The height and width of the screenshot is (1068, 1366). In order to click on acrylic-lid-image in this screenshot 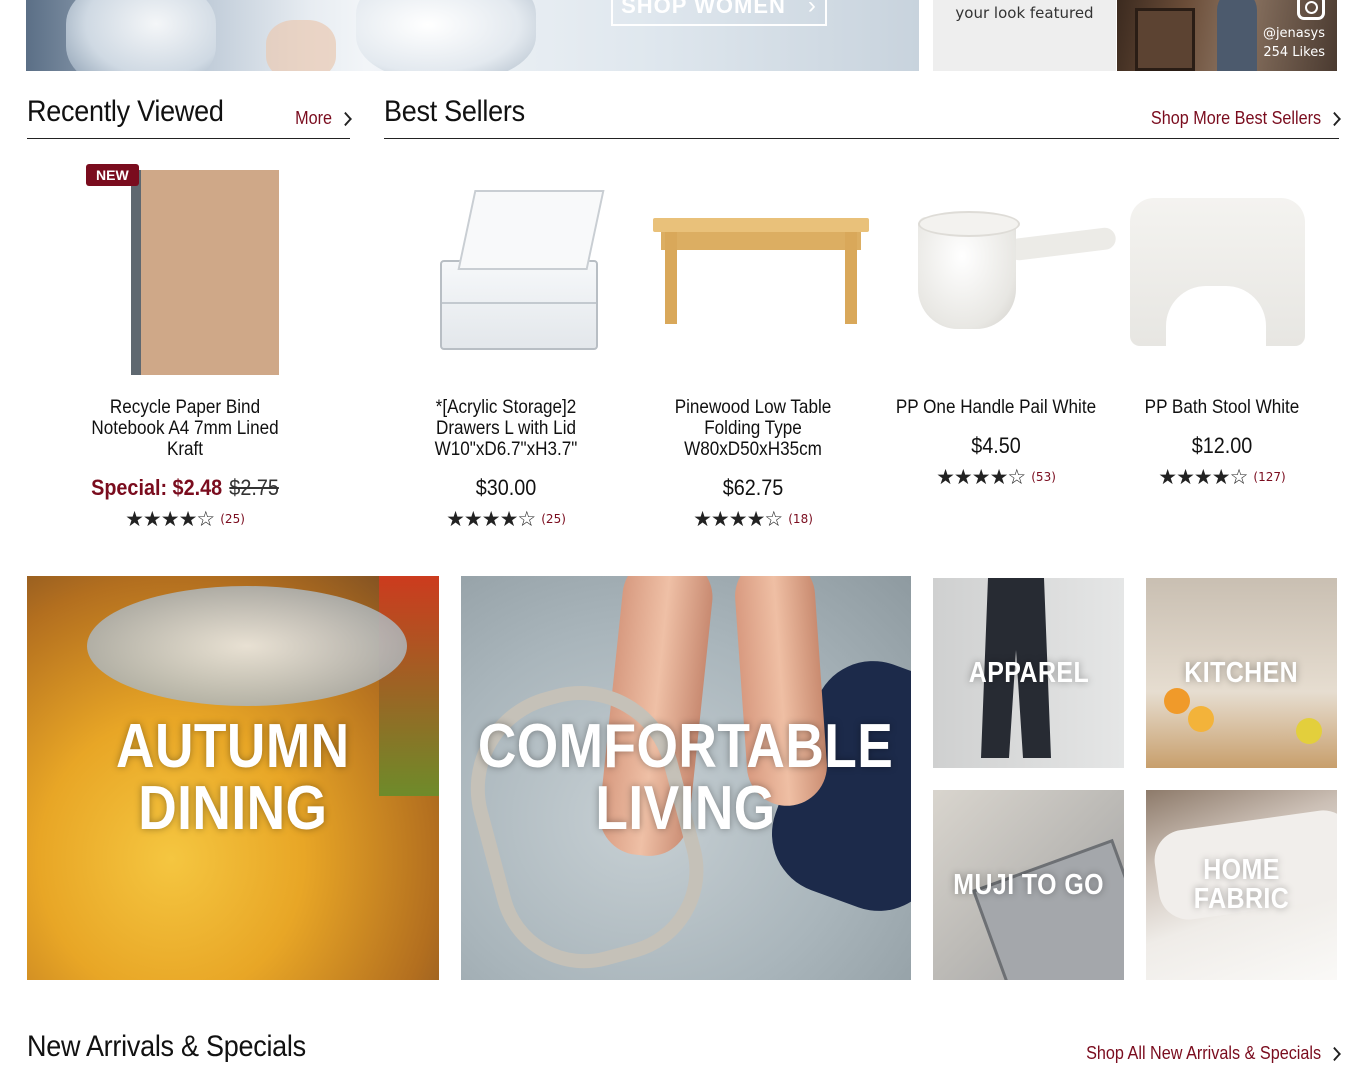, I will do `click(531, 230)`.